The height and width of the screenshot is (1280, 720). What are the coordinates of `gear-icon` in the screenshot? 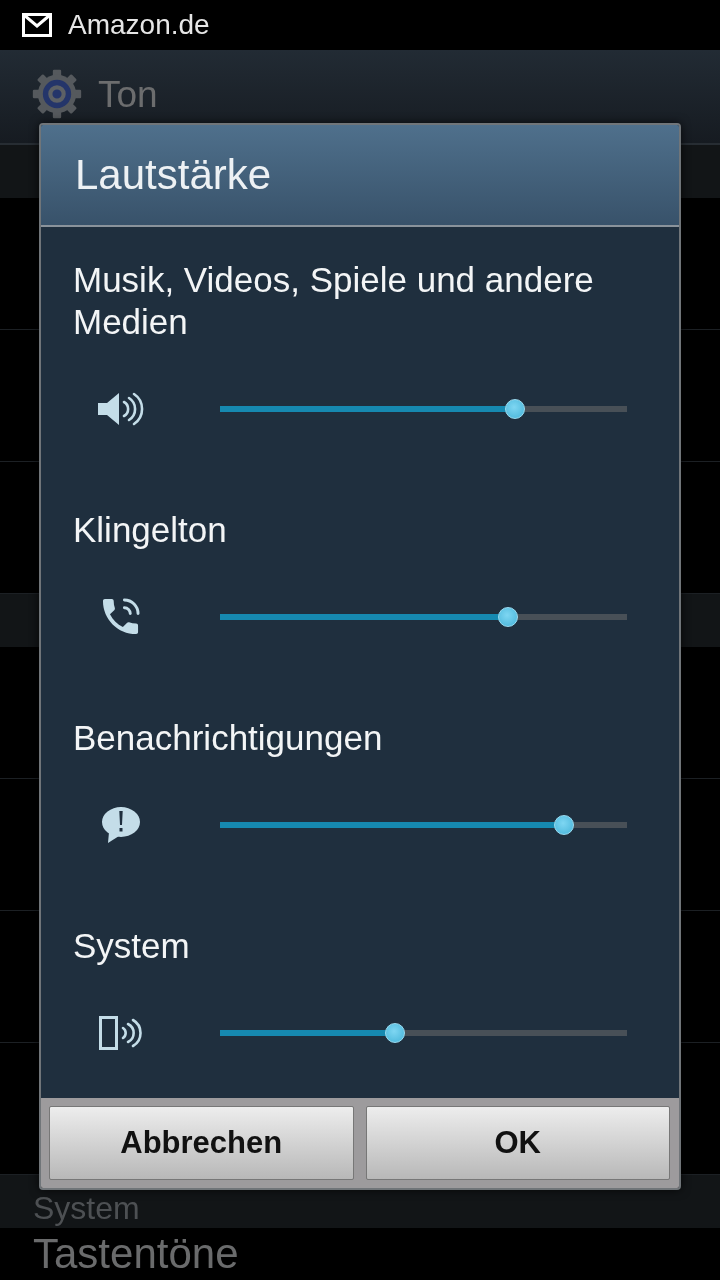 It's located at (57, 93).